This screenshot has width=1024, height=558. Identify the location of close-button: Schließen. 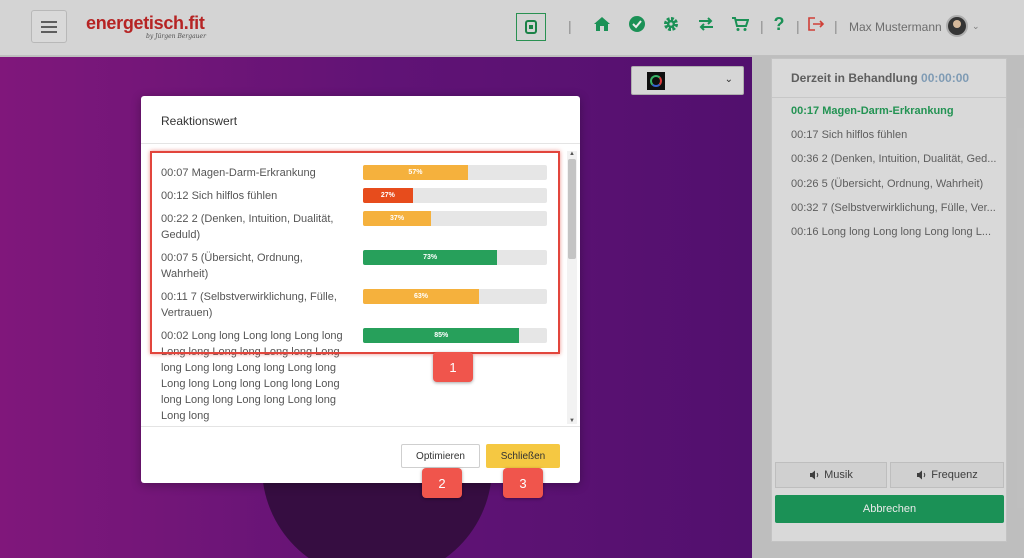
(523, 456).